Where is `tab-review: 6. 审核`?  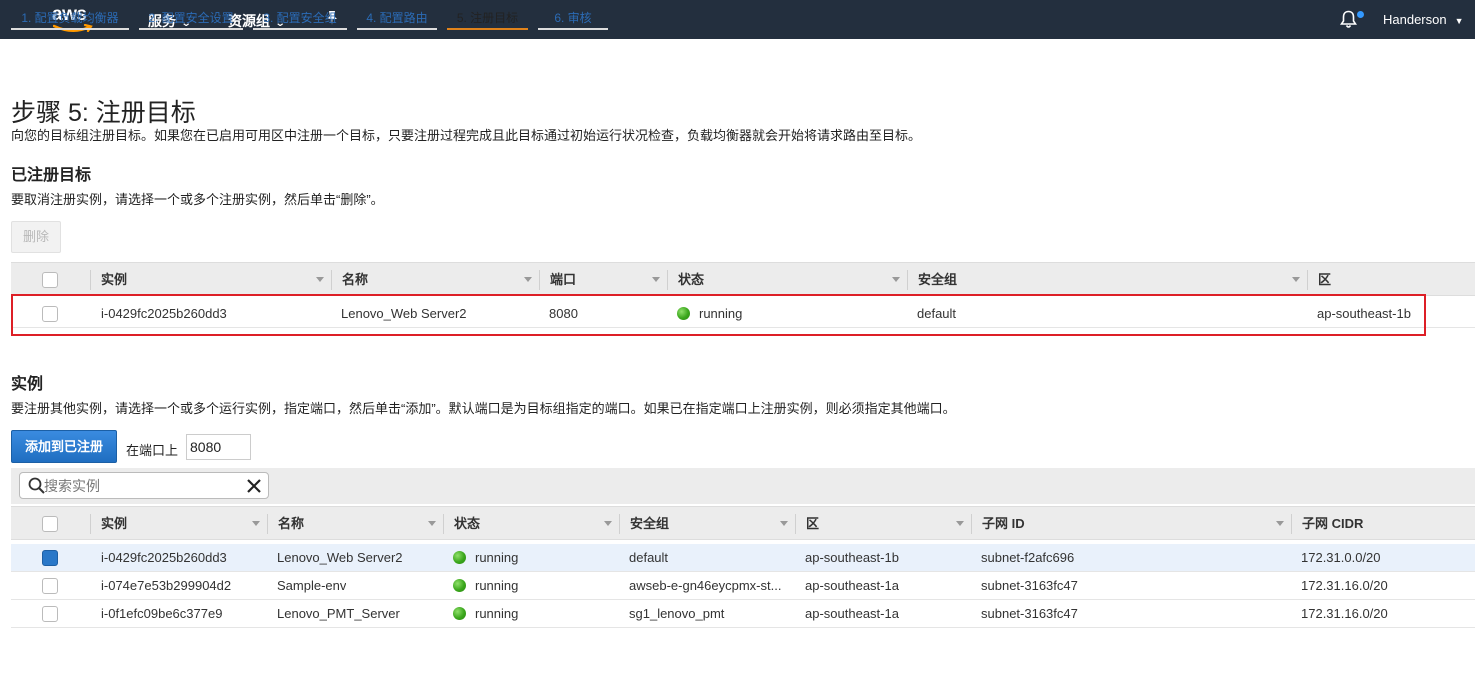 tab-review: 6. 审核 is located at coordinates (573, 15).